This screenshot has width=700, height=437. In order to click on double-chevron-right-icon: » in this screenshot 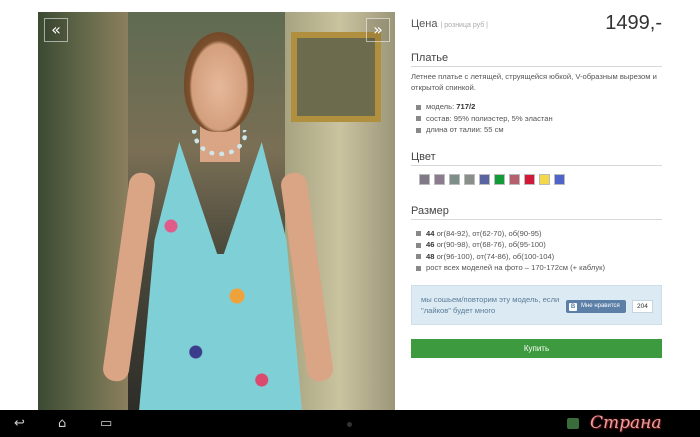, I will do `click(378, 29)`.